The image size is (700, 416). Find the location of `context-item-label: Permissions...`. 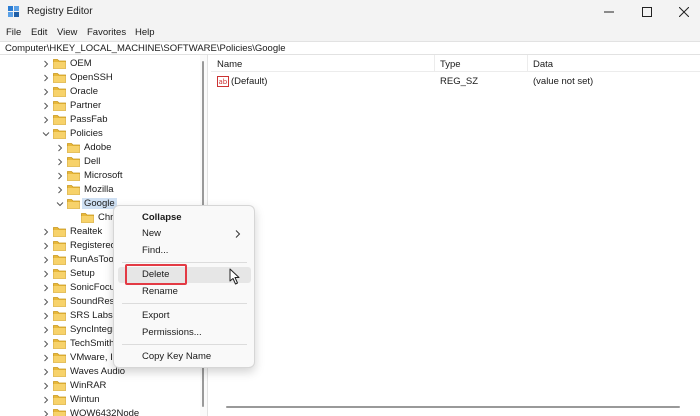

context-item-label: Permissions... is located at coordinates (172, 332).